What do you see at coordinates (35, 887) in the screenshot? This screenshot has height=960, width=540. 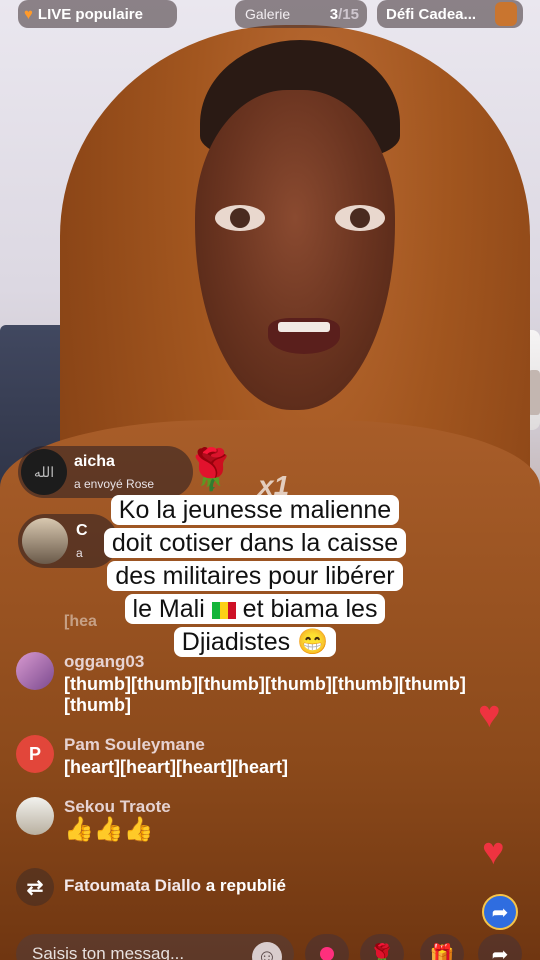 I see `repost-icon: ⇄` at bounding box center [35, 887].